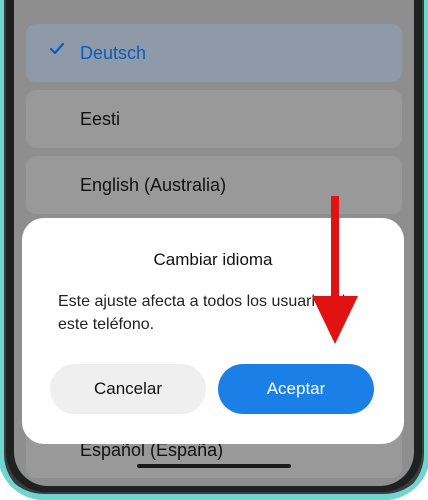  What do you see at coordinates (113, 52) in the screenshot?
I see `language-label: Deutsch` at bounding box center [113, 52].